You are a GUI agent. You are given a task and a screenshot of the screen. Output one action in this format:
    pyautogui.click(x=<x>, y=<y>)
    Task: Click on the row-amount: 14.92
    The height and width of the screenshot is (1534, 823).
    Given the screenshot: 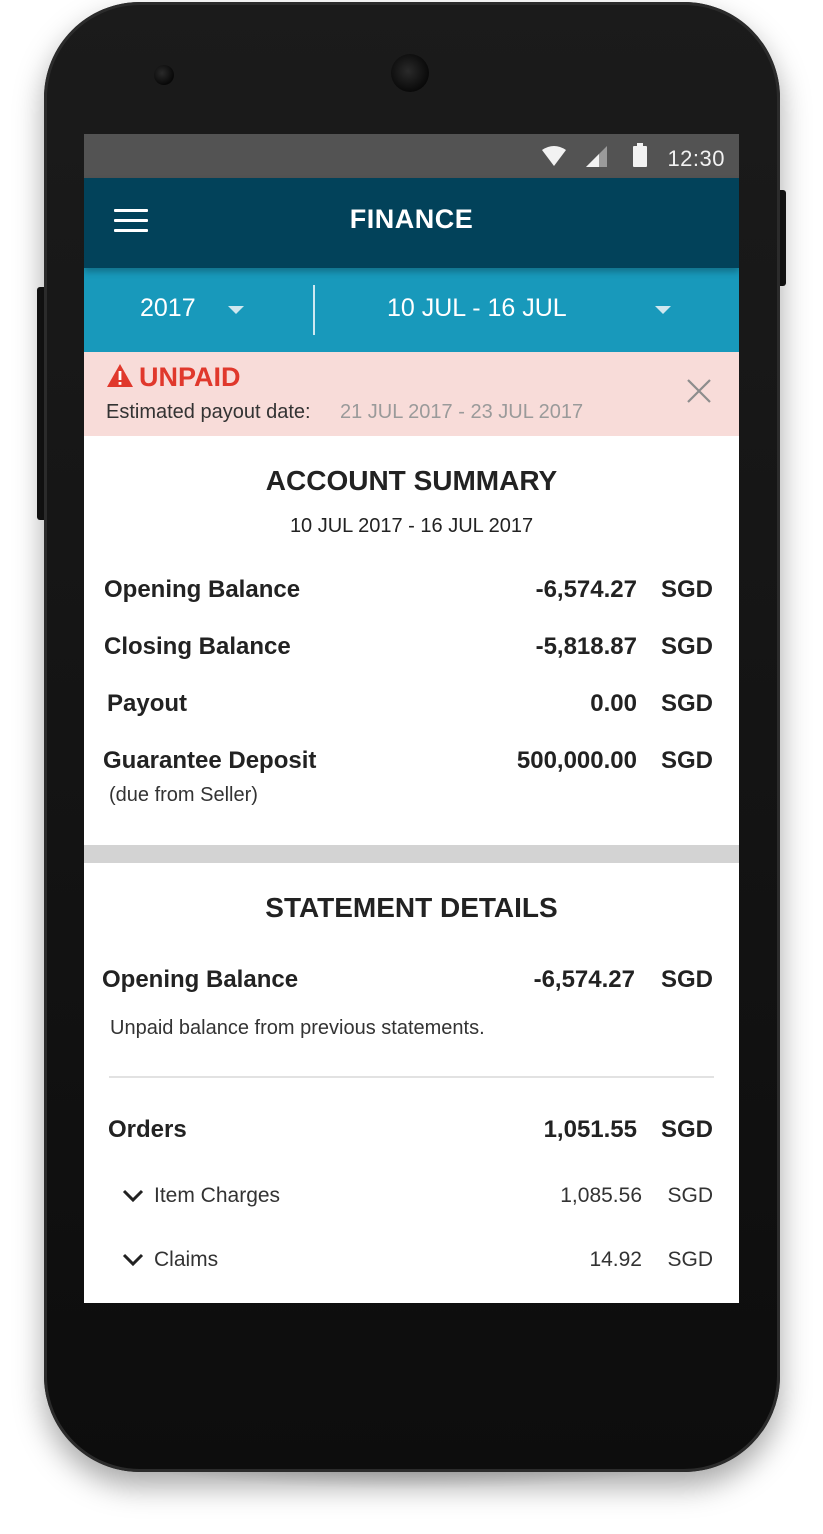 What is the action you would take?
    pyautogui.click(x=615, y=1259)
    